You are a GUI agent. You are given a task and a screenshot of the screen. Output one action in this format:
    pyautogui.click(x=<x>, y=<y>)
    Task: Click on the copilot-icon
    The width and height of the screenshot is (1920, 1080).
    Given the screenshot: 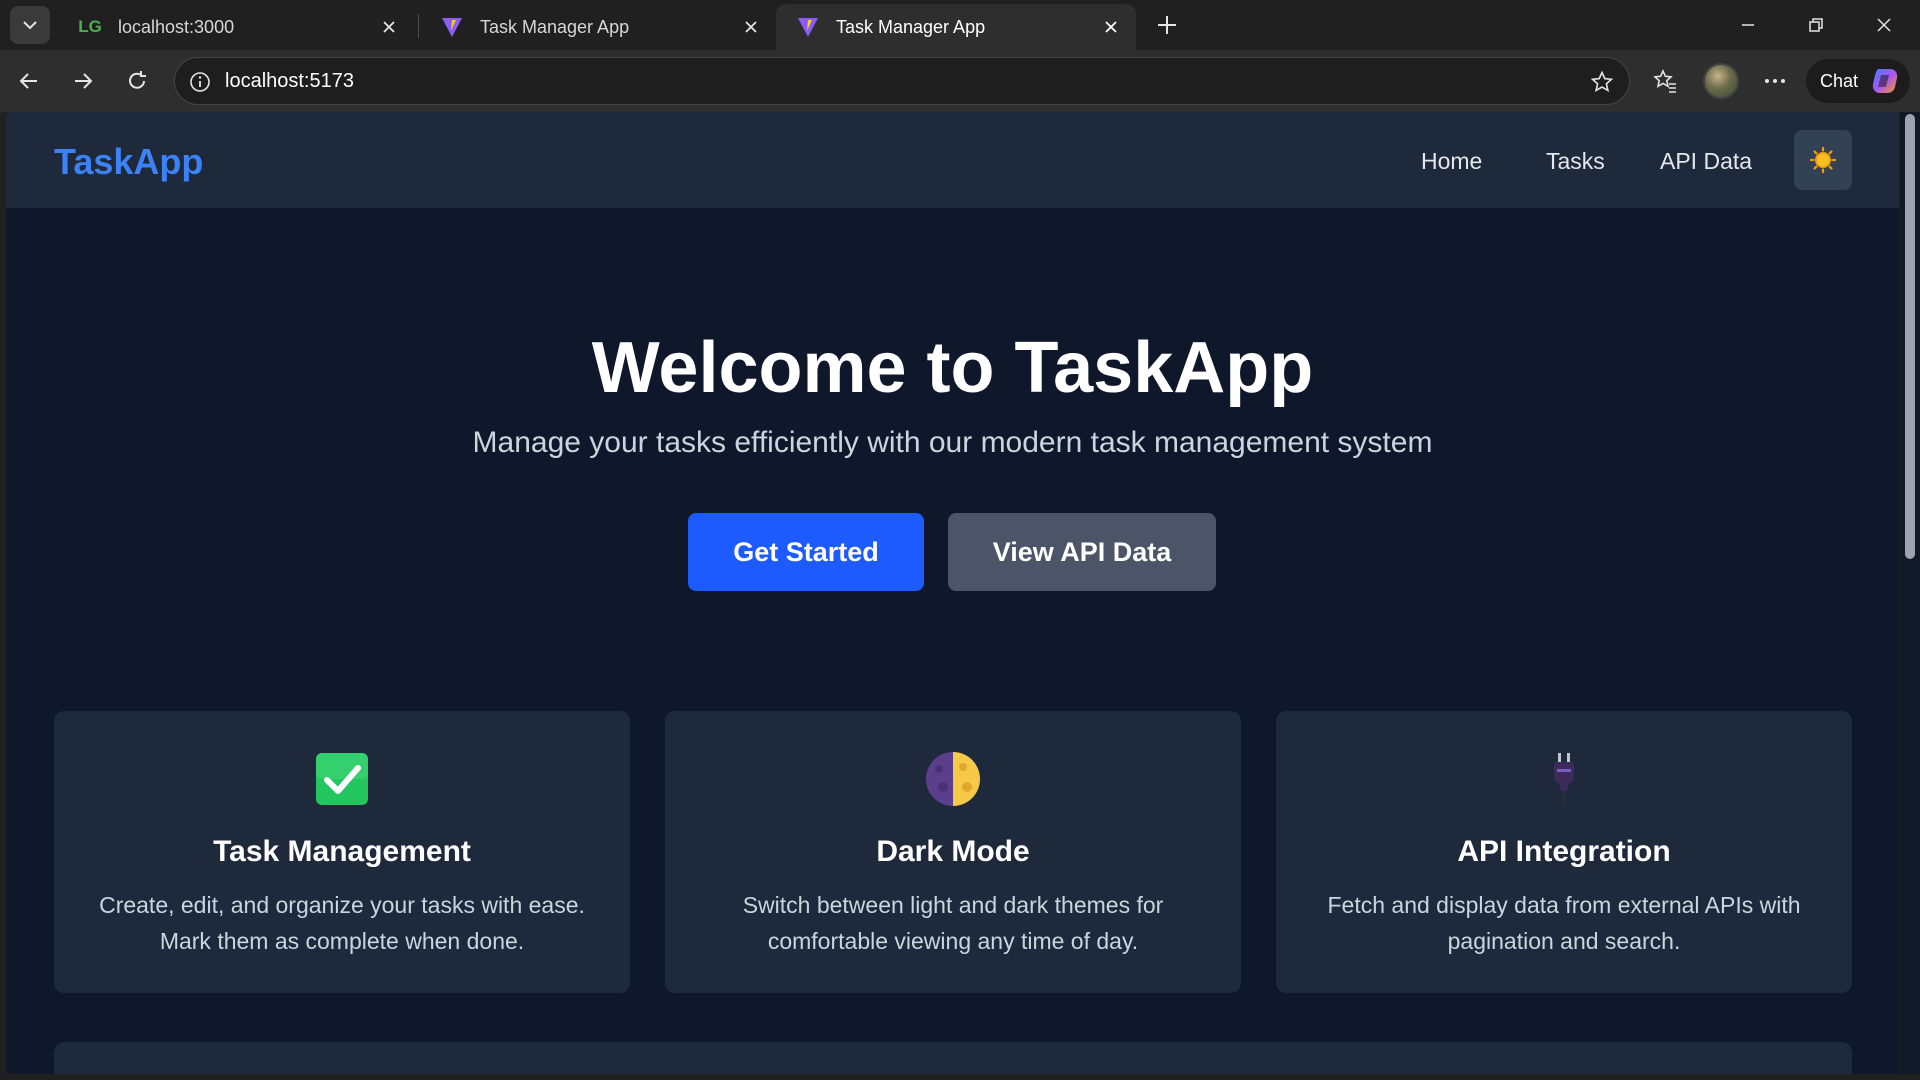 What is the action you would take?
    pyautogui.click(x=1885, y=81)
    